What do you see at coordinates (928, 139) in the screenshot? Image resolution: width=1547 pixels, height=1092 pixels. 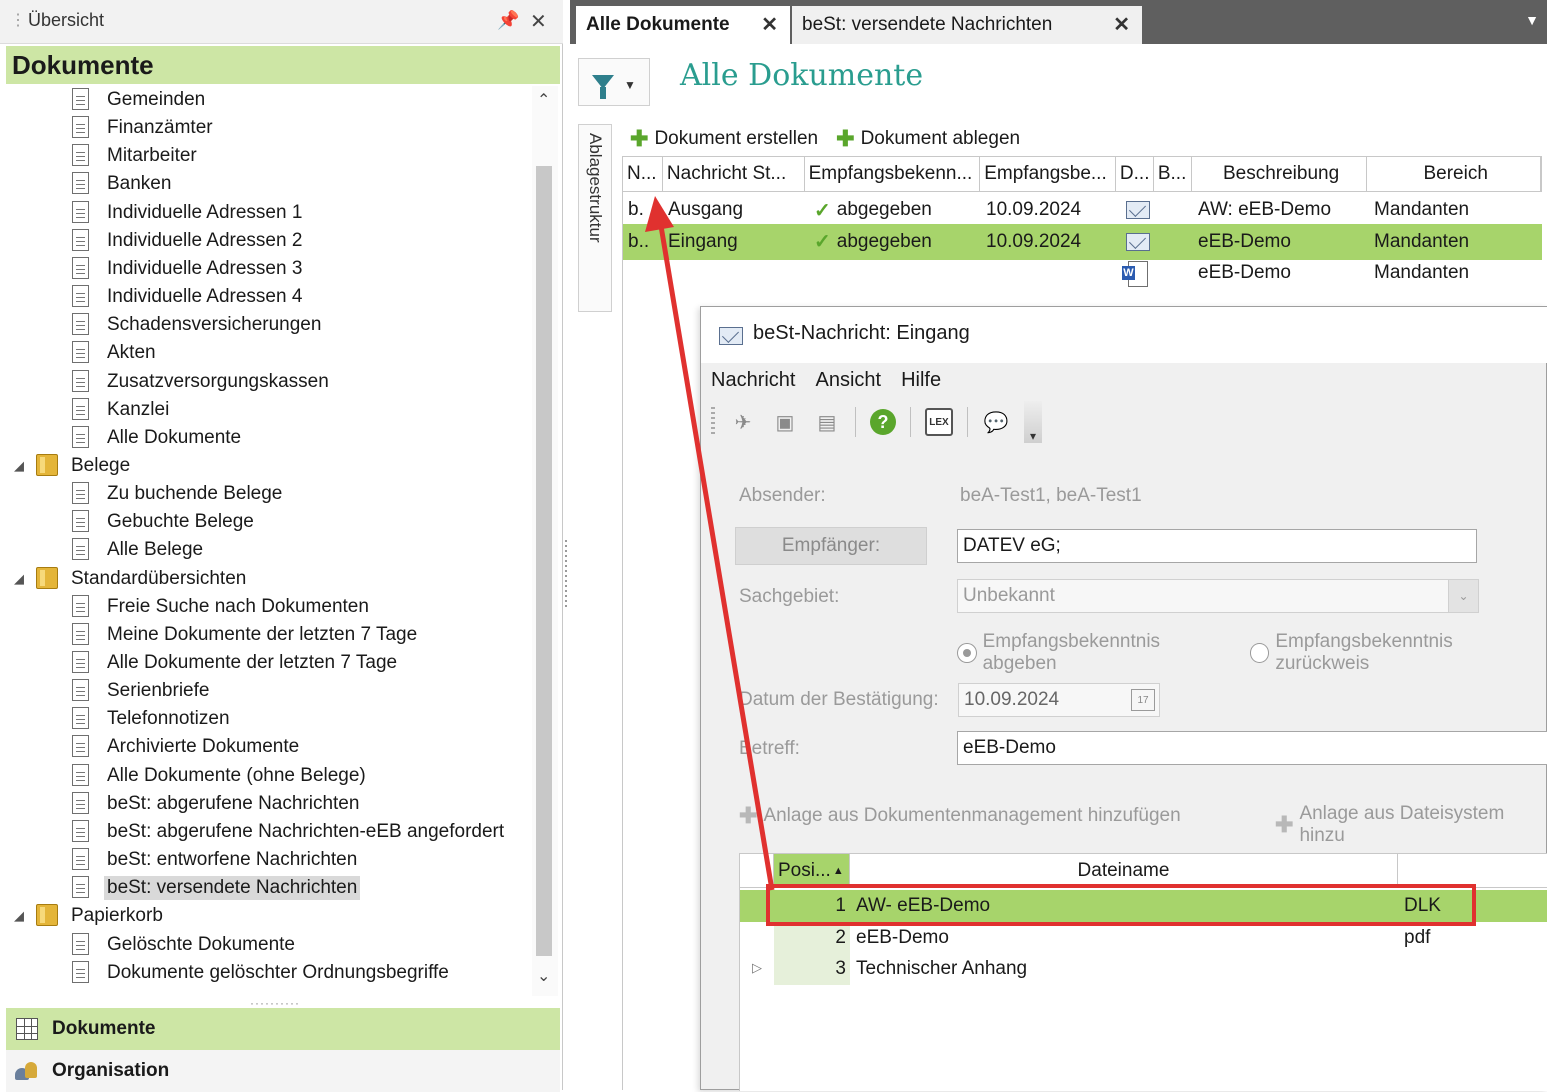 I see `file-document-button: ✚ Dokument ablegen` at bounding box center [928, 139].